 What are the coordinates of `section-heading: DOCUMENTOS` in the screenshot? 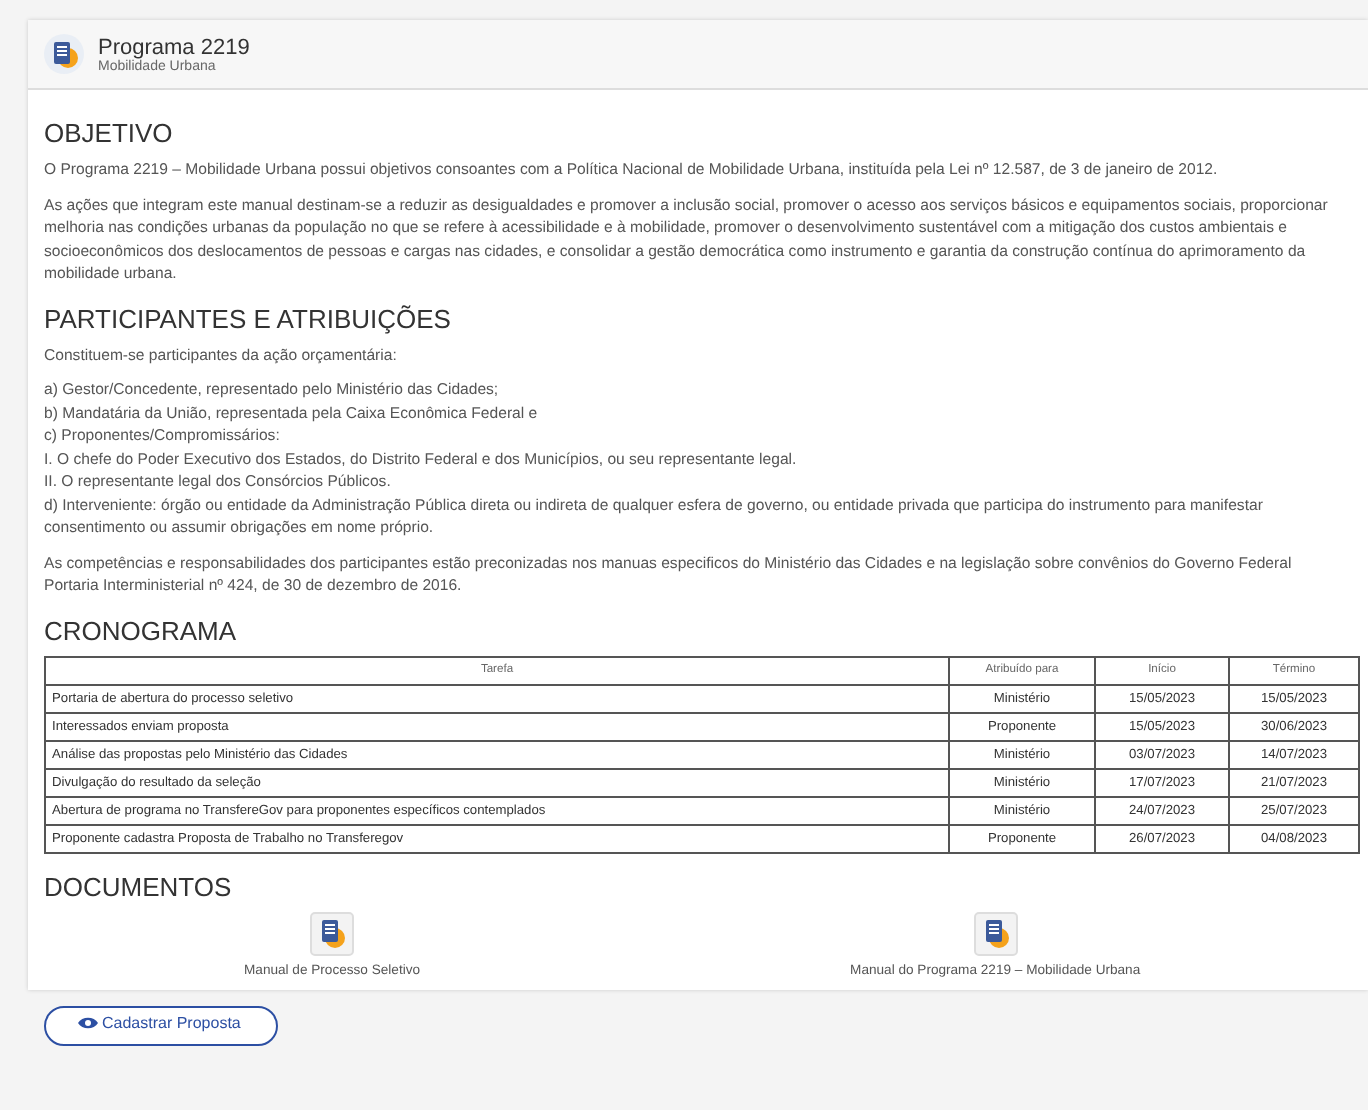 It's located at (139, 886).